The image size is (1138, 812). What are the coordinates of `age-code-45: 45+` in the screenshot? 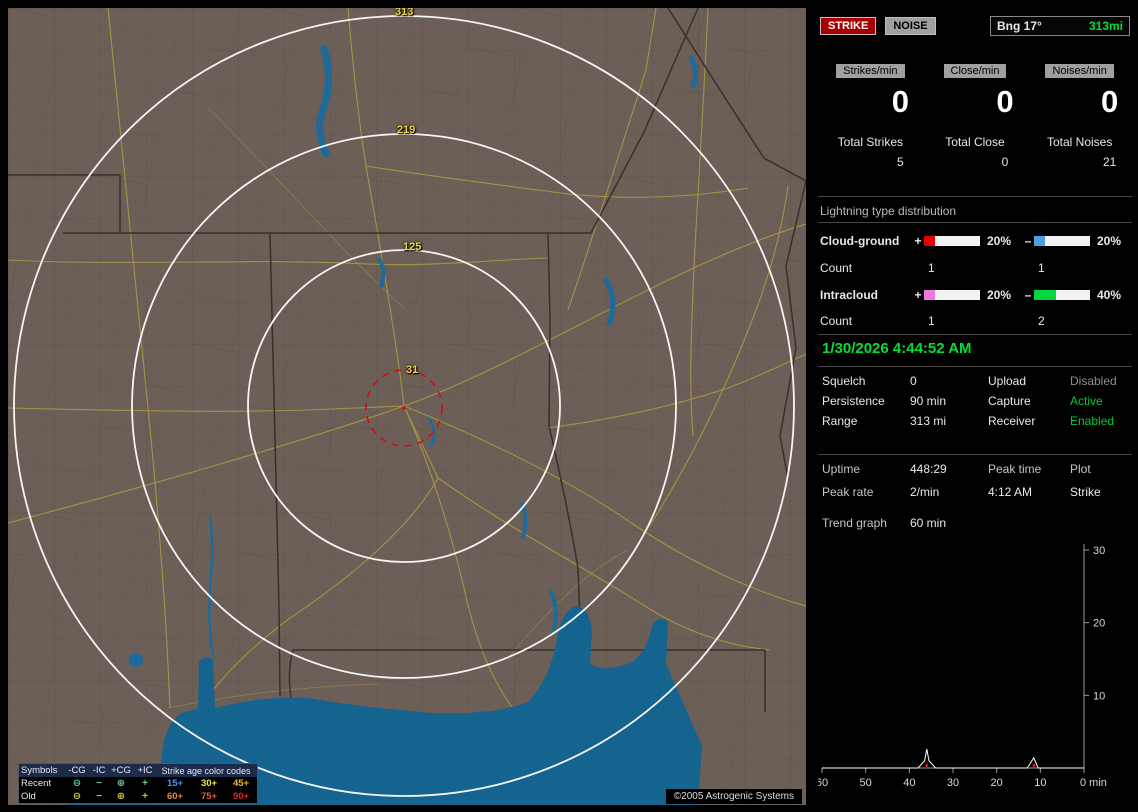 It's located at (241, 783).